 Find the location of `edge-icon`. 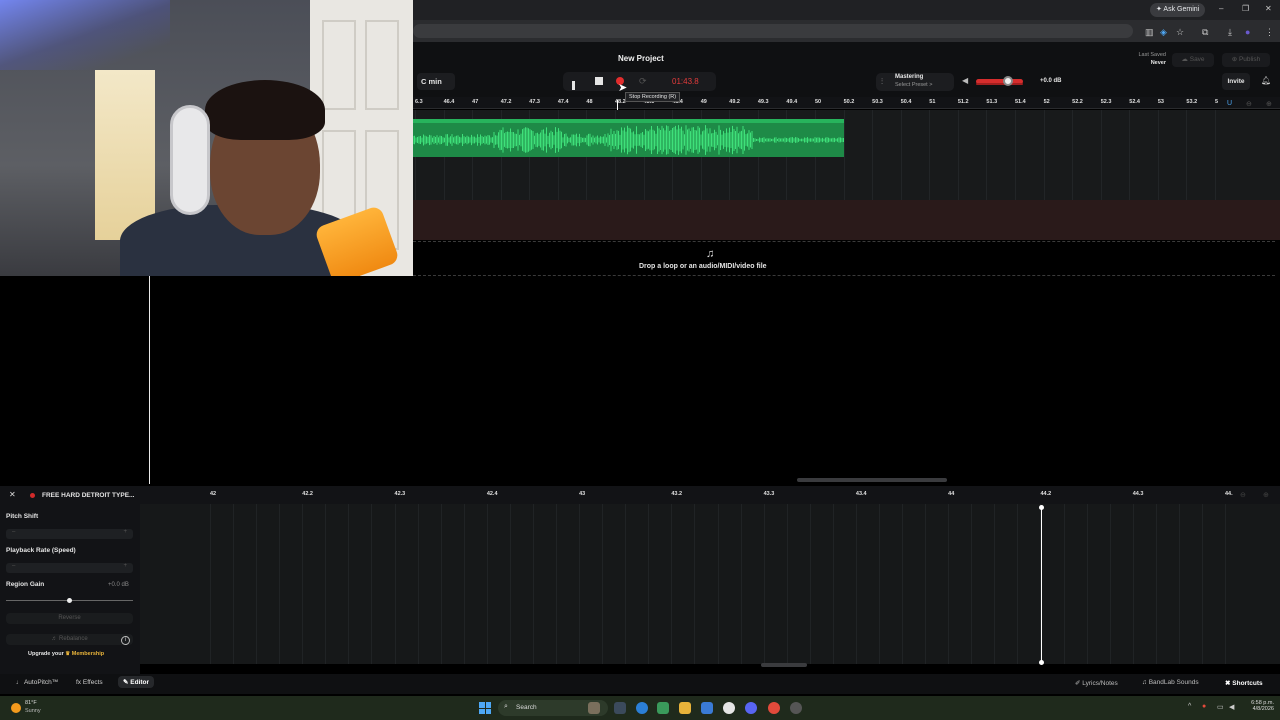

edge-icon is located at coordinates (642, 708).